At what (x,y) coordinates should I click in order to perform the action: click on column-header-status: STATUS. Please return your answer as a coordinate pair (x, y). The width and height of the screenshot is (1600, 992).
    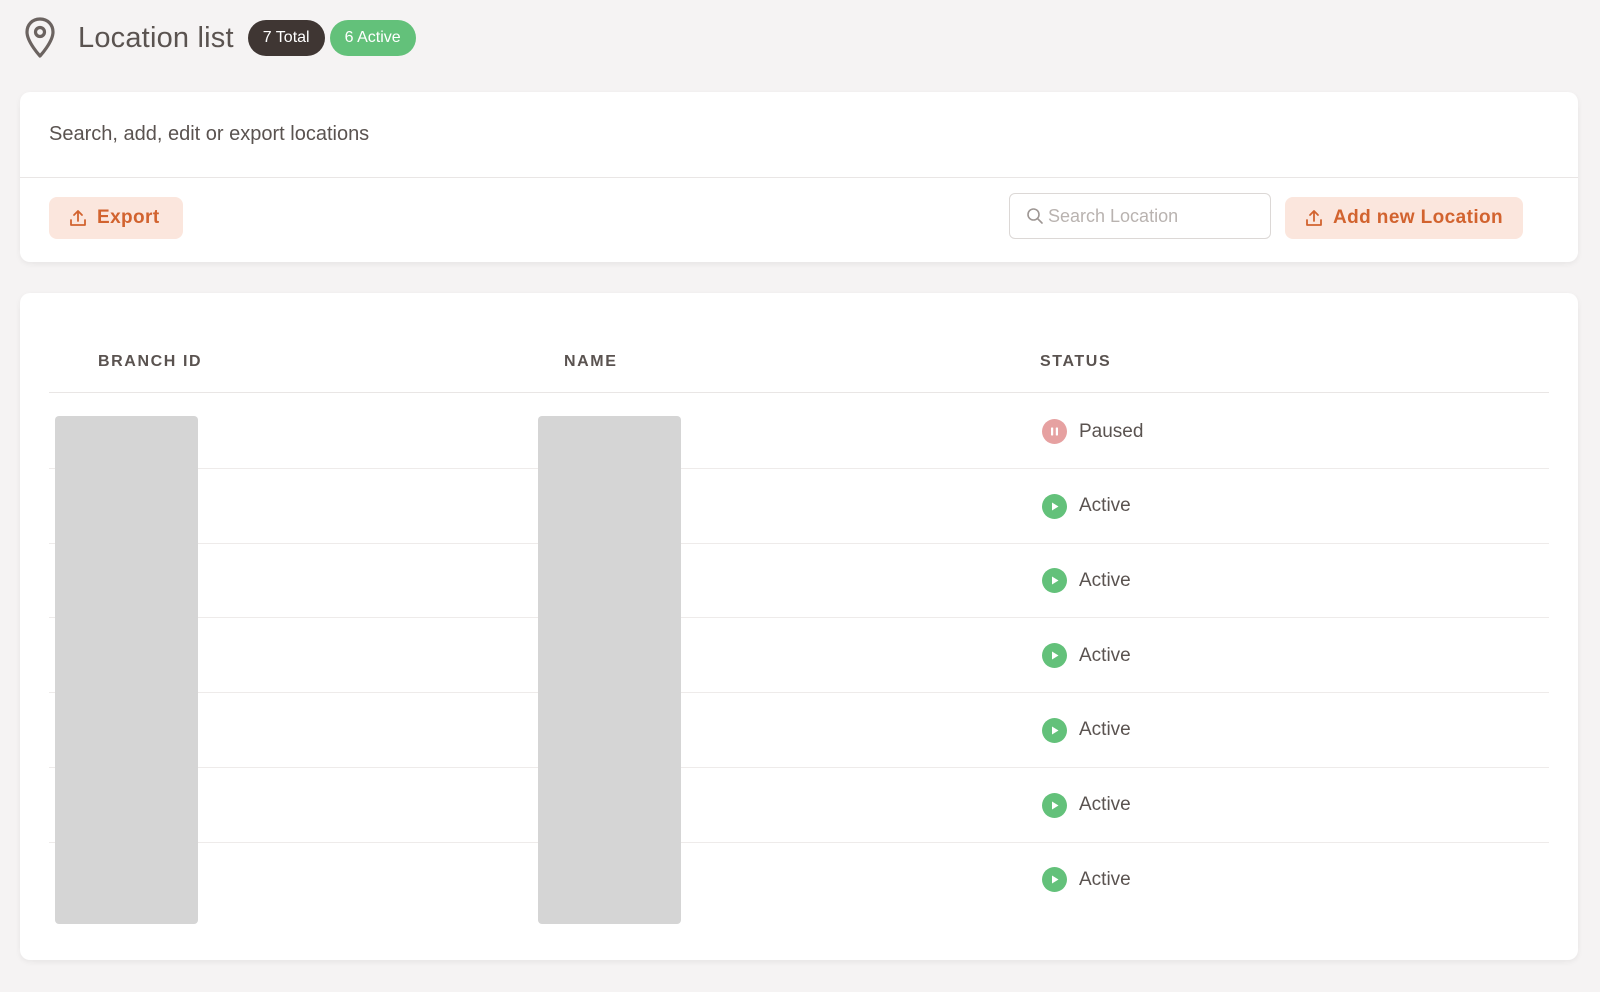
    Looking at the image, I should click on (1075, 362).